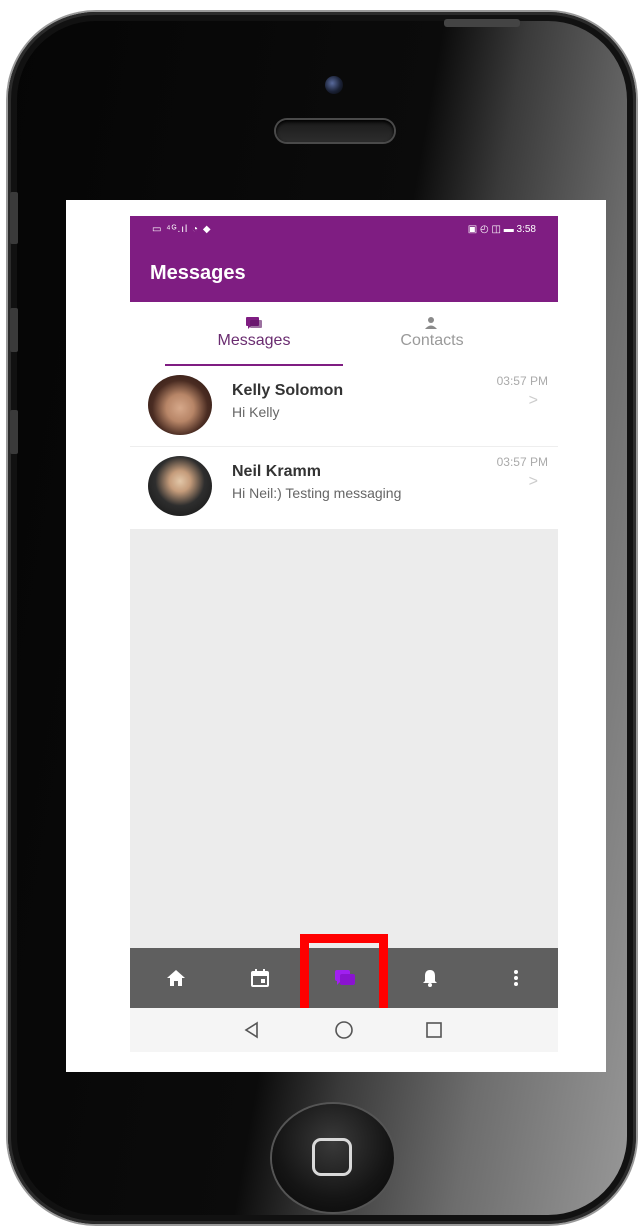 The width and height of the screenshot is (644, 1231). I want to click on nav-more-button, so click(516, 978).